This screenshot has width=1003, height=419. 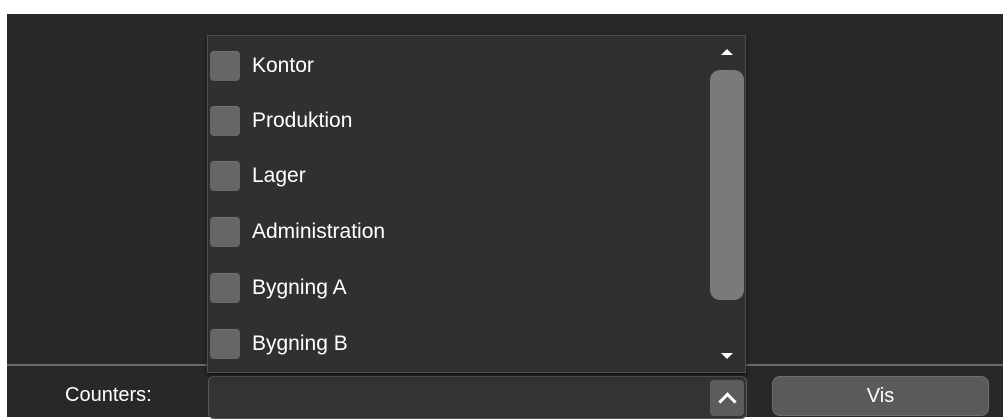 I want to click on scrollbar, so click(x=726, y=204).